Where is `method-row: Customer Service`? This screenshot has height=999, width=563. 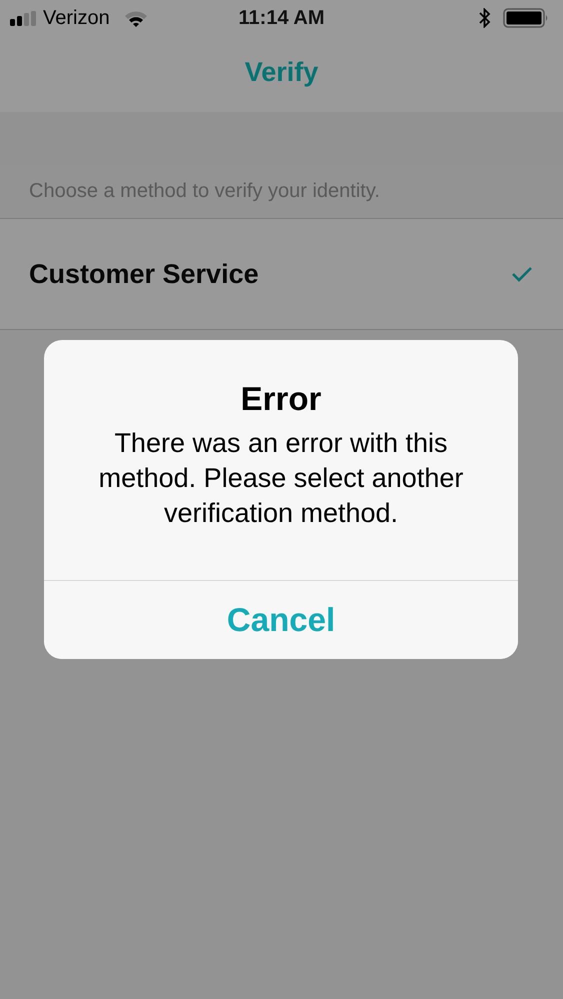 method-row: Customer Service is located at coordinates (281, 274).